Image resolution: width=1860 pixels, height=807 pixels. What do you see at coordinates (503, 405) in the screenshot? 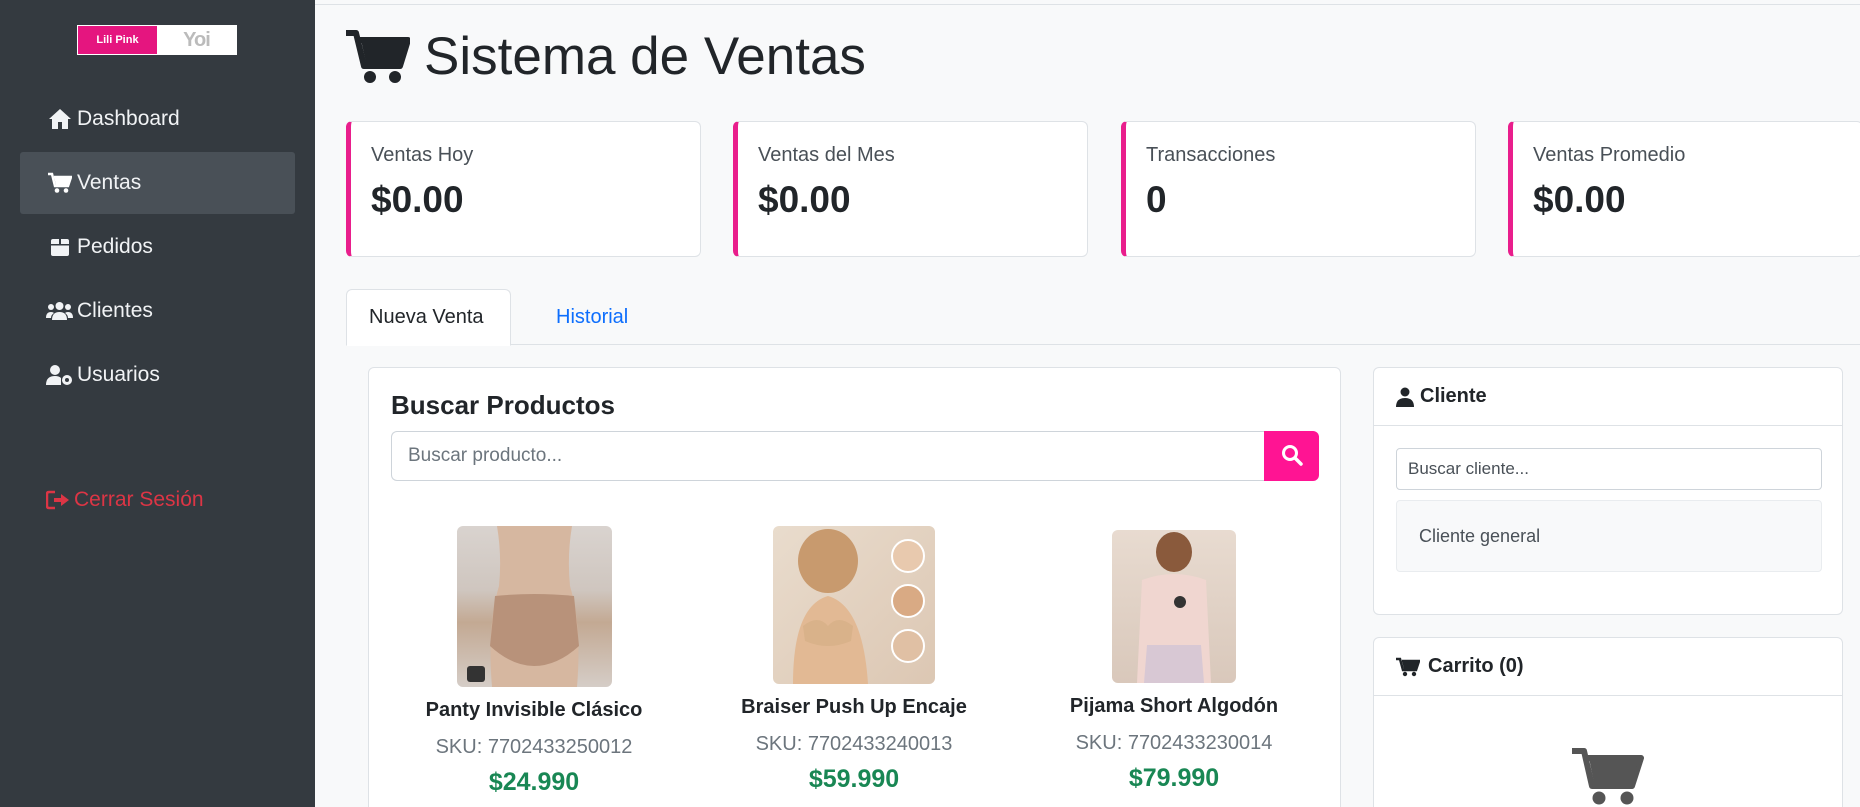
I see `product-search-title: Buscar Productos` at bounding box center [503, 405].